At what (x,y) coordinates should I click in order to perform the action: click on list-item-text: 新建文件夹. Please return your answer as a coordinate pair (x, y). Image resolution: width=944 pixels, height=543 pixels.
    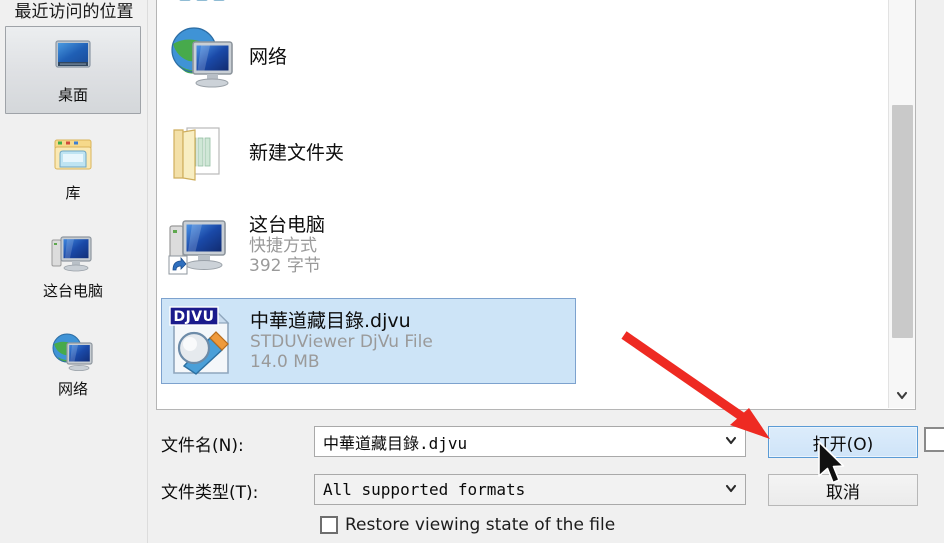
    Looking at the image, I should click on (296, 153).